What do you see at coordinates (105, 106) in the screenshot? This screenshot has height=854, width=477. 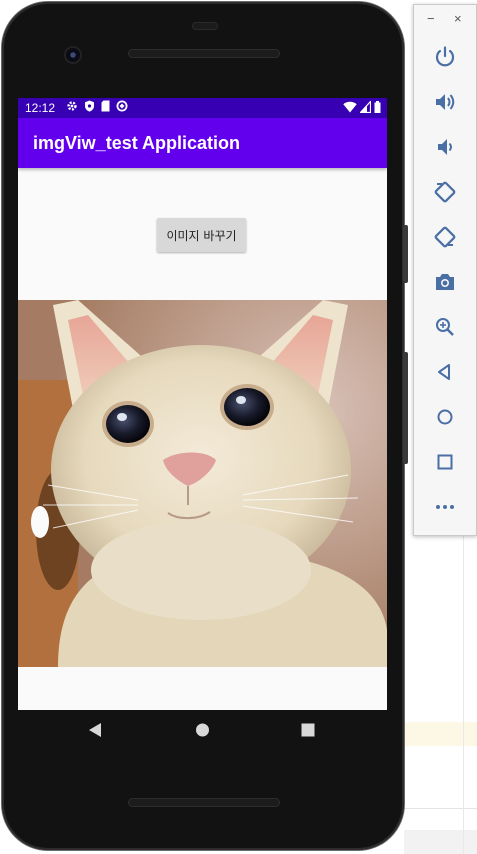 I see `sd-card-icon` at bounding box center [105, 106].